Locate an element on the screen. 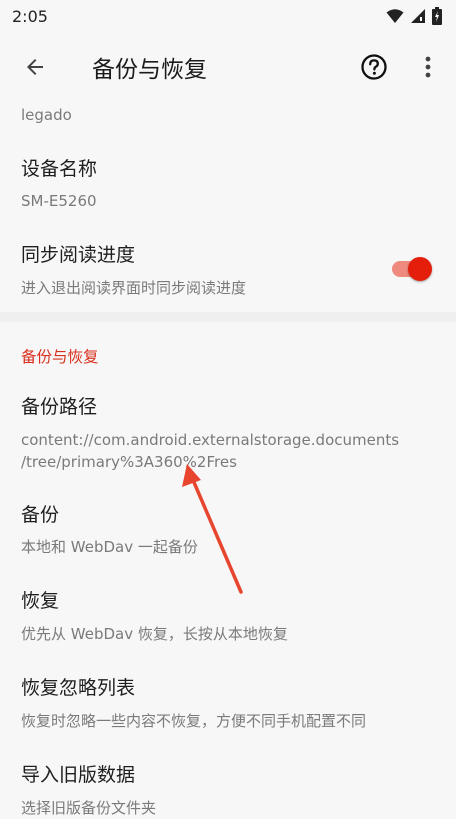 Image resolution: width=456 pixels, height=819 pixels. pref-title: 恢复 is located at coordinates (40, 601).